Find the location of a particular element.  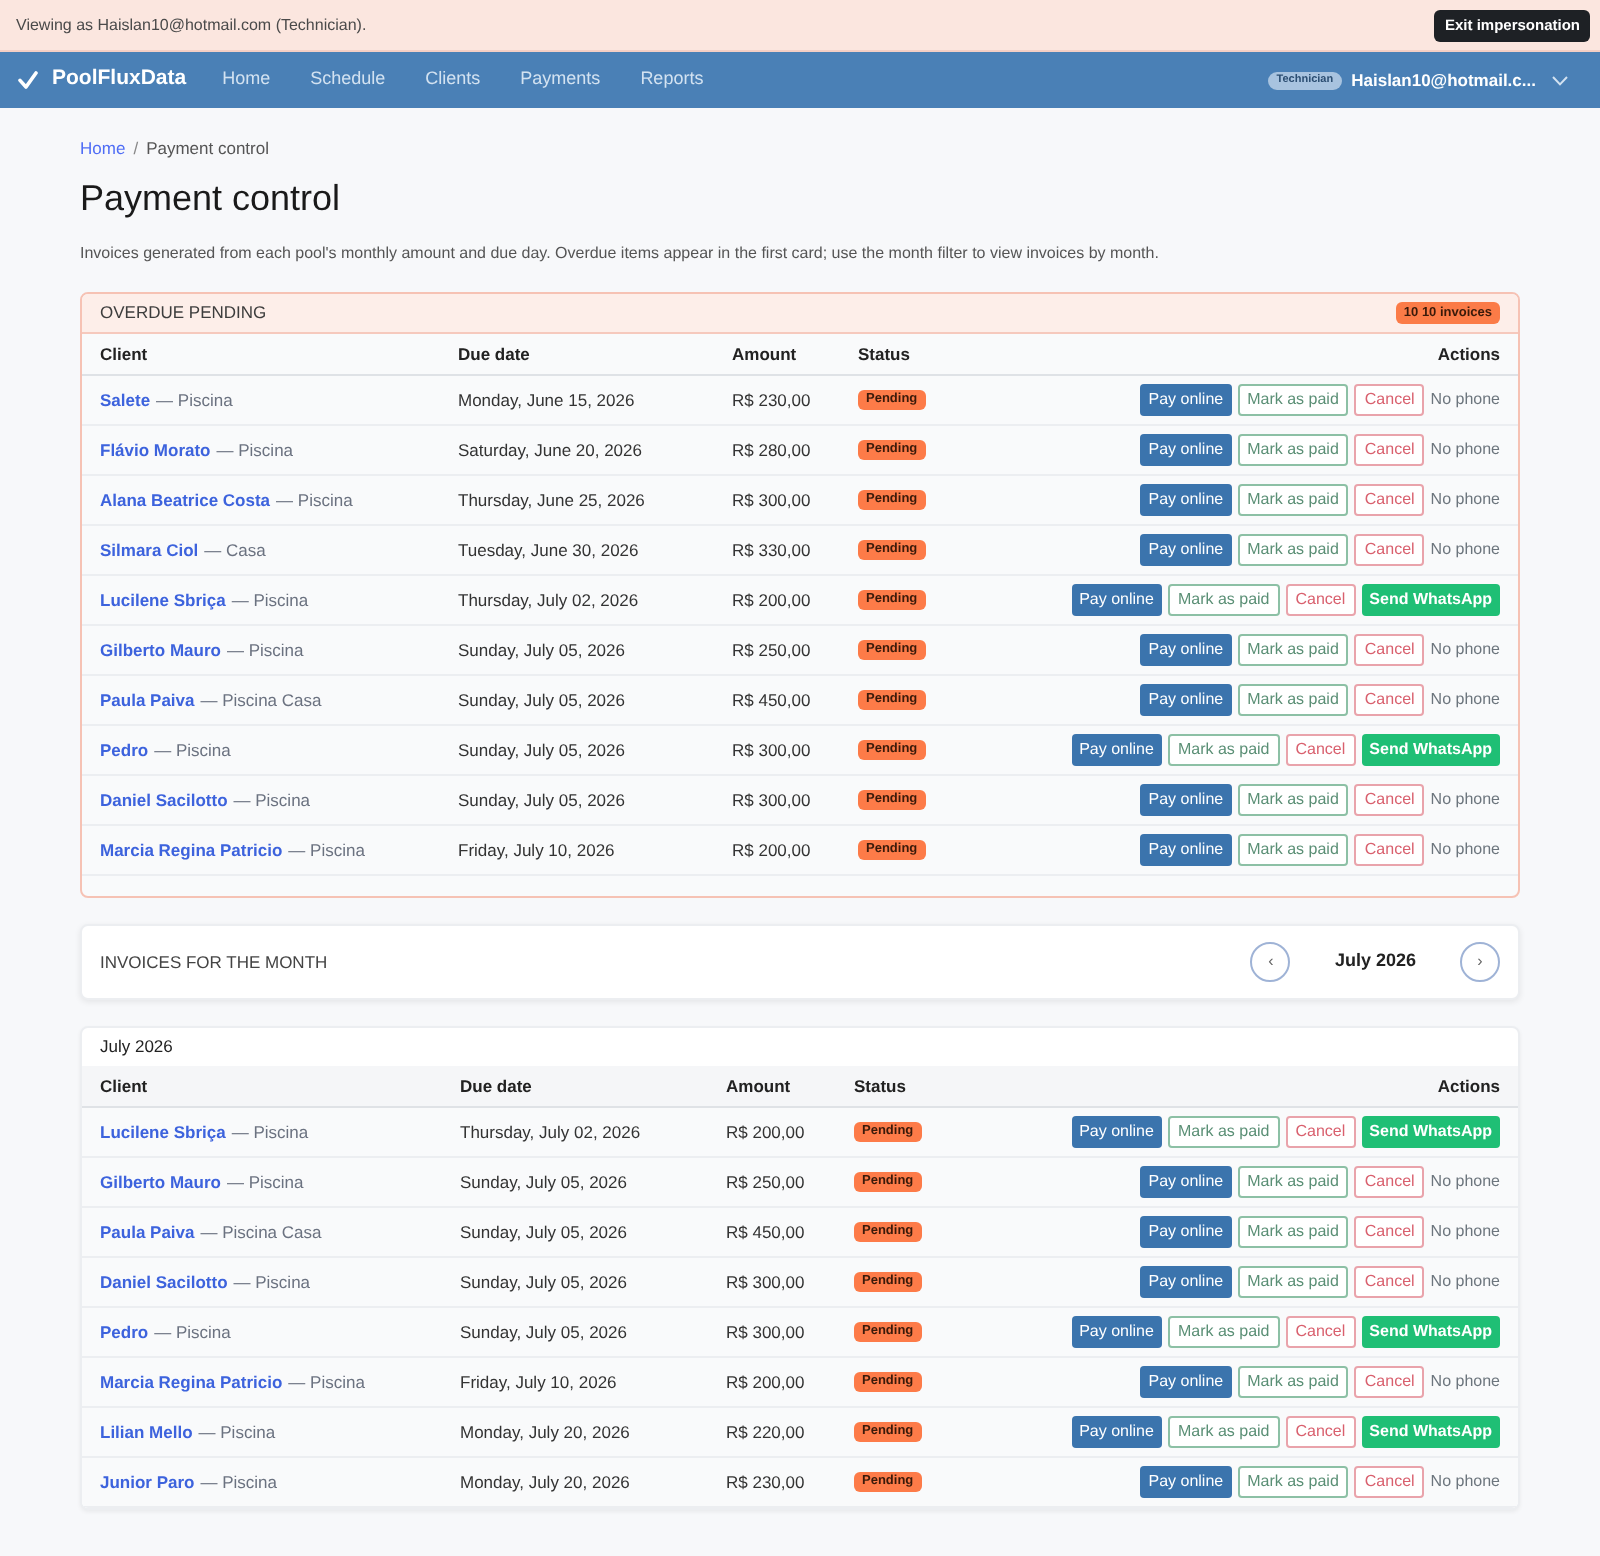

nav-link: Payments is located at coordinates (560, 80).